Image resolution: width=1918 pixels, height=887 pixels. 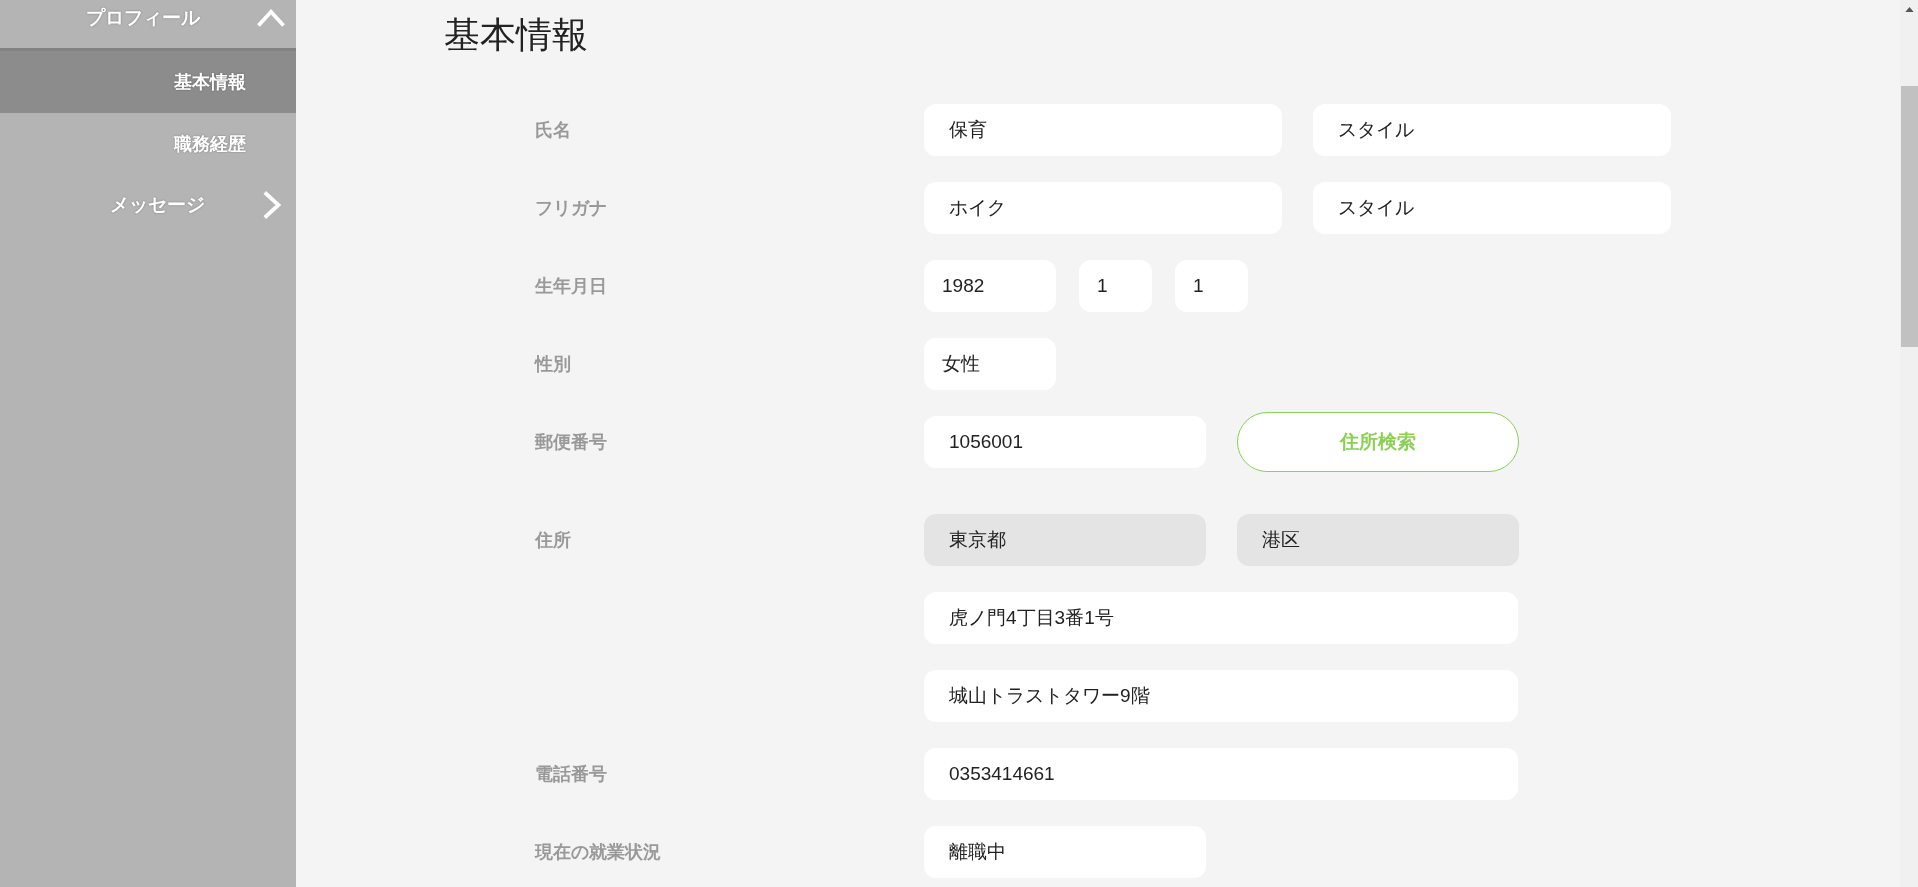 I want to click on chevron-up-icon, so click(x=271, y=18).